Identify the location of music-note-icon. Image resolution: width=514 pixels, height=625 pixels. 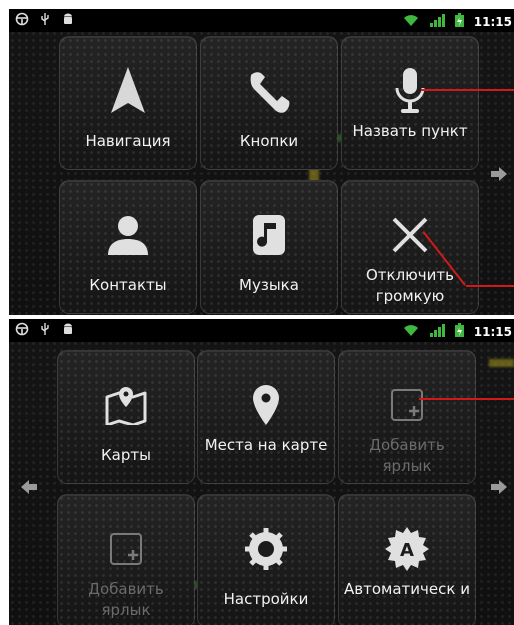
(269, 235).